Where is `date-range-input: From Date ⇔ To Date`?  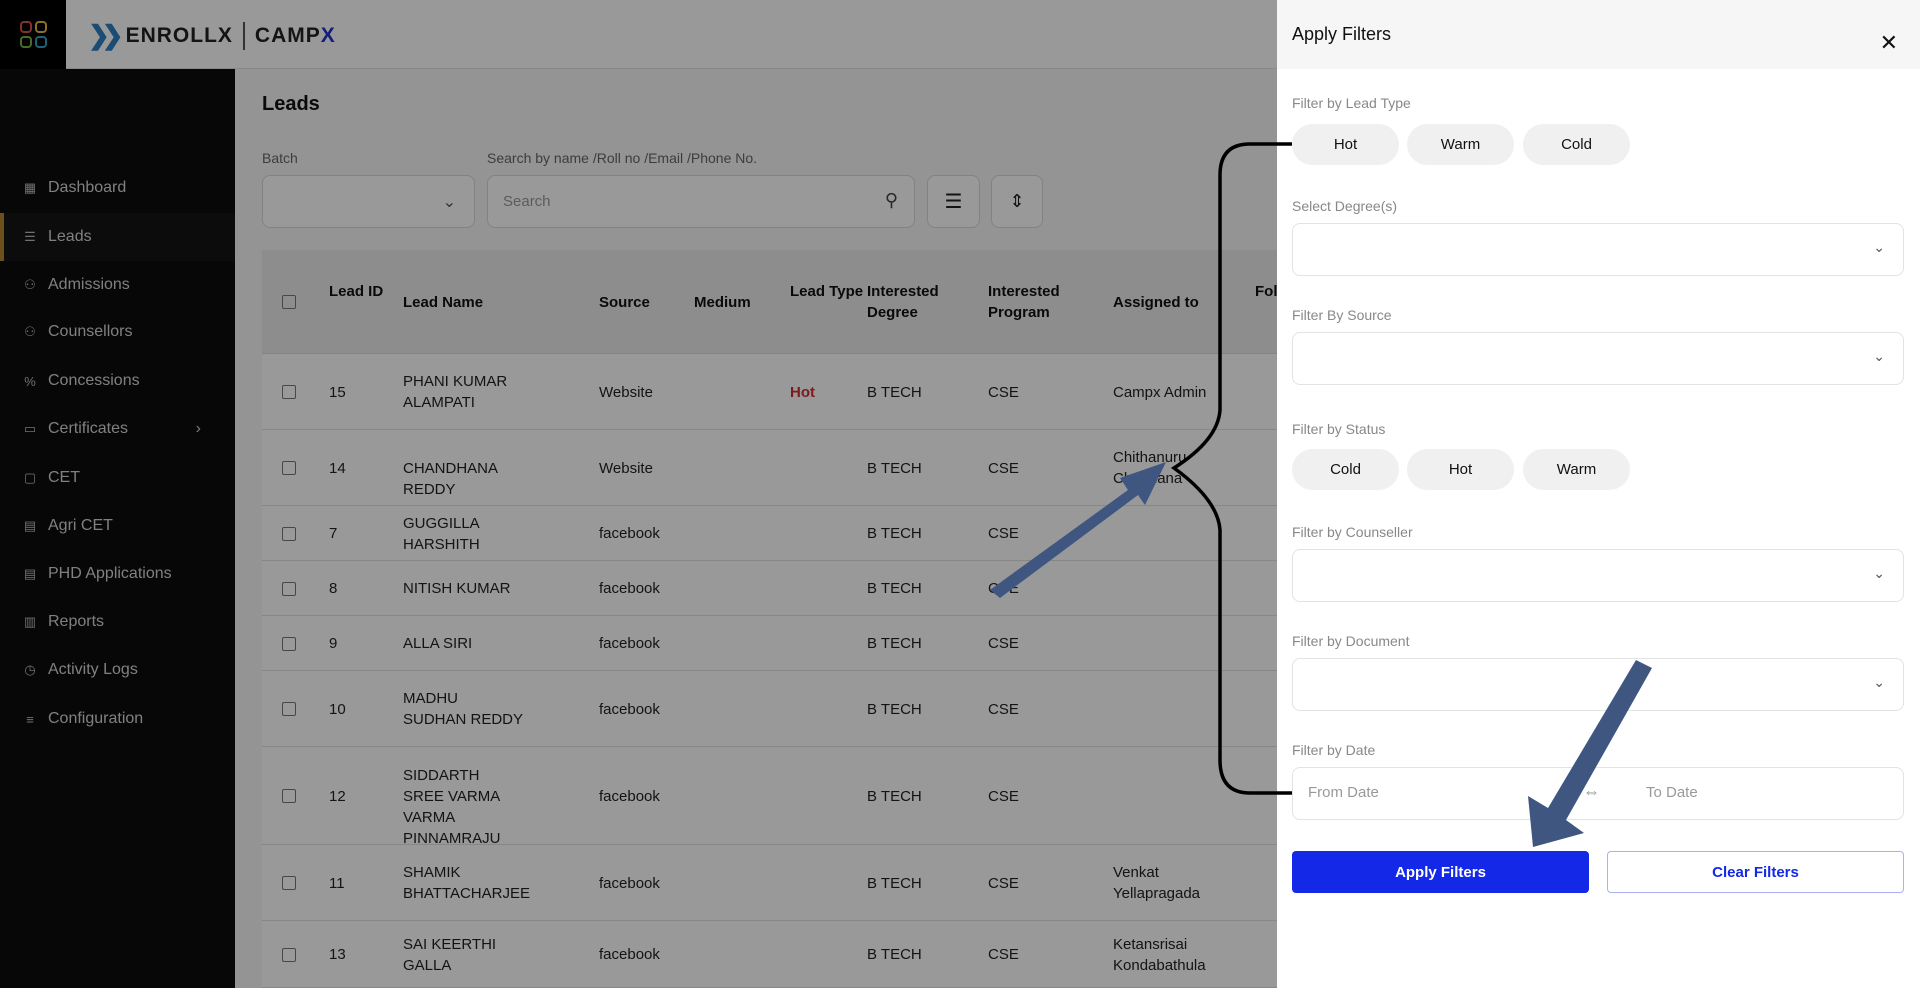 date-range-input: From Date ⇔ To Date is located at coordinates (1598, 793).